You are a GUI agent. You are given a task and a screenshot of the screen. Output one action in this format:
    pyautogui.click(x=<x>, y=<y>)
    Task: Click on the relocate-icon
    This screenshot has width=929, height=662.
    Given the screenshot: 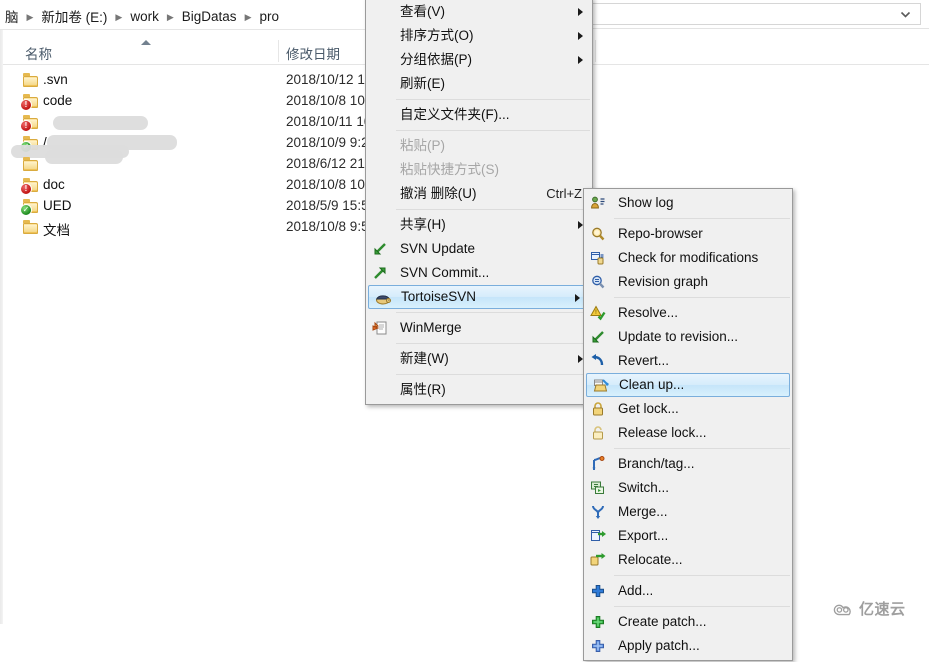 What is the action you would take?
    pyautogui.click(x=598, y=560)
    